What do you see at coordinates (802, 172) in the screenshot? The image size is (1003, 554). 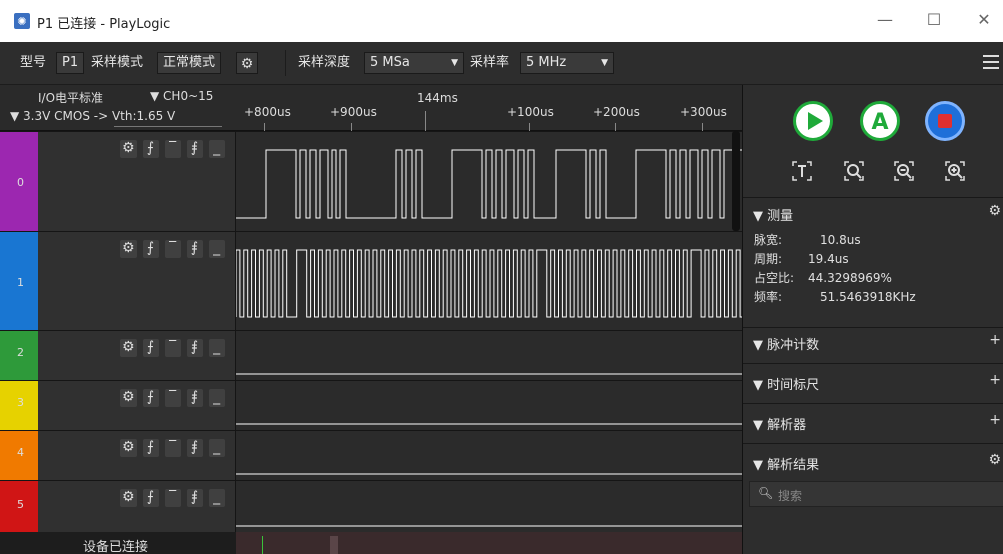 I see `trigger-icon` at bounding box center [802, 172].